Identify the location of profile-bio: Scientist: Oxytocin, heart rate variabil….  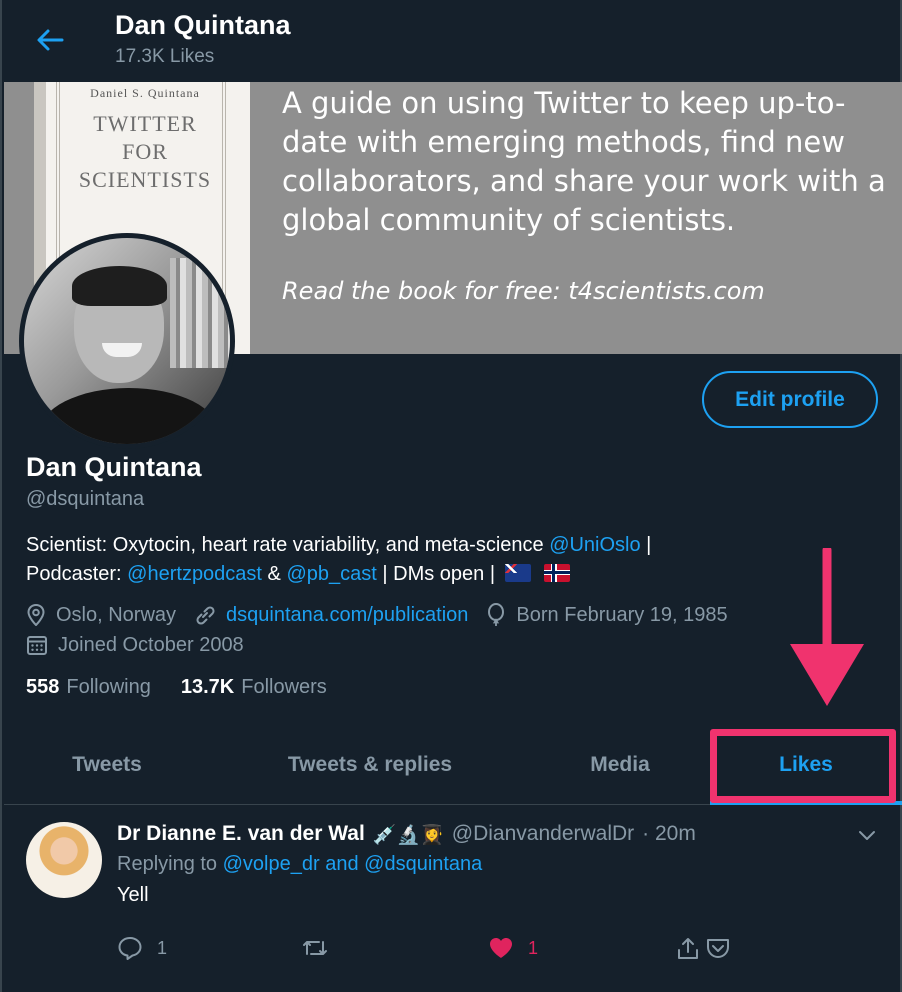
(339, 559).